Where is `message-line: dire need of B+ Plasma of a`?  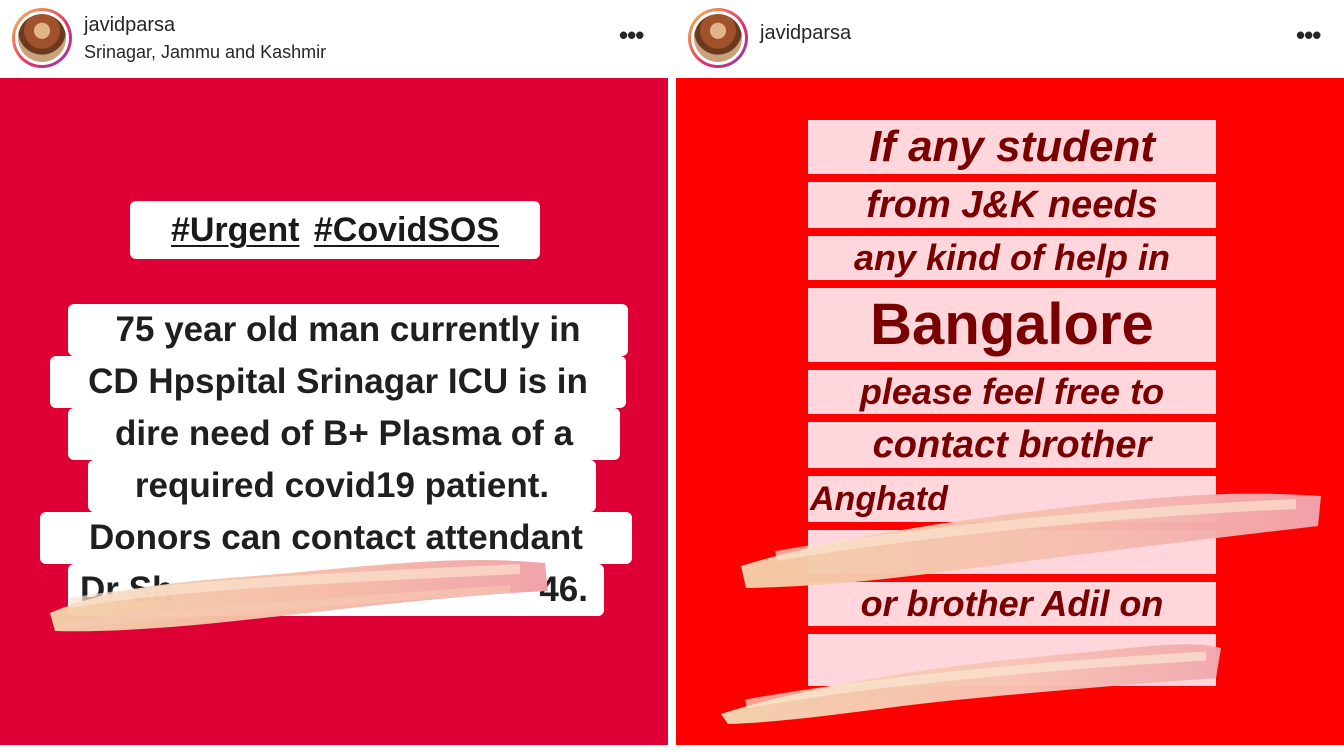
message-line: dire need of B+ Plasma of a is located at coordinates (344, 434).